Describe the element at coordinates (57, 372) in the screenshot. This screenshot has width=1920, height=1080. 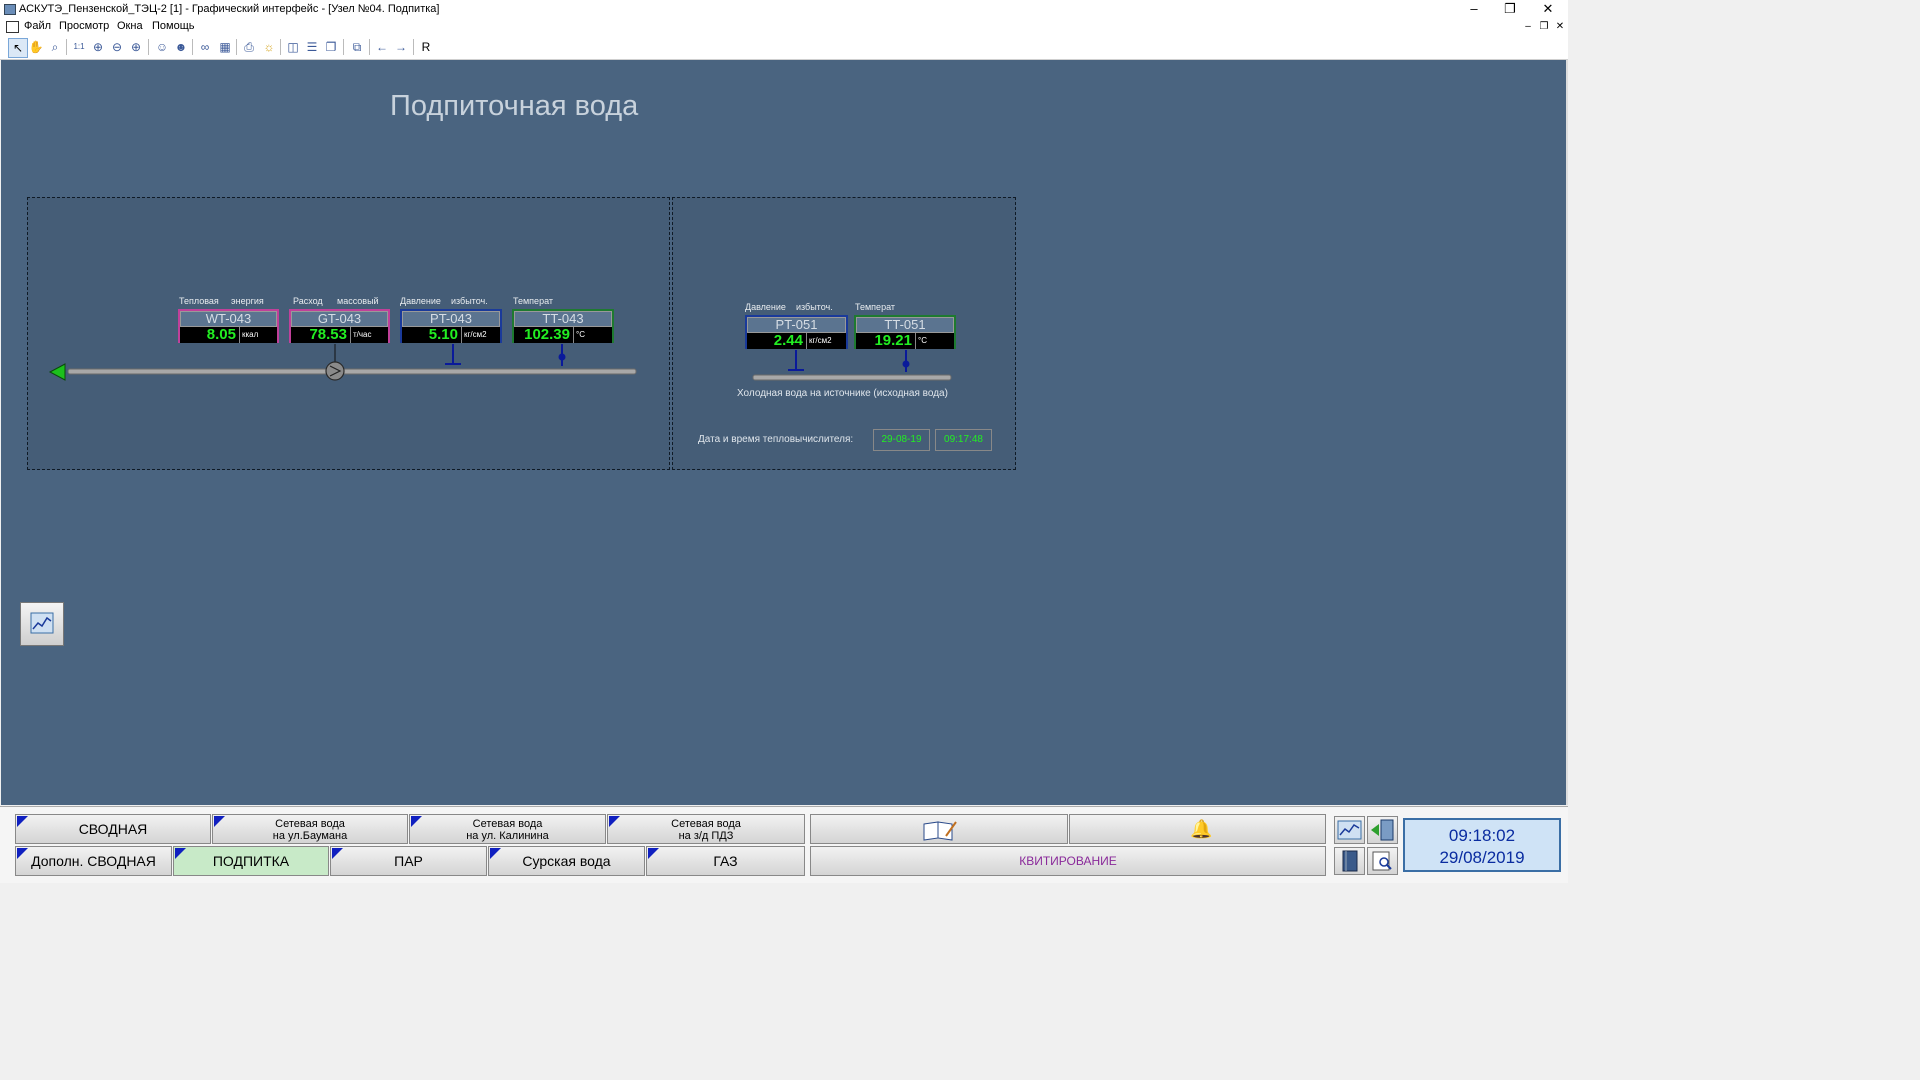
I see `flow-direction-arrow` at that location.